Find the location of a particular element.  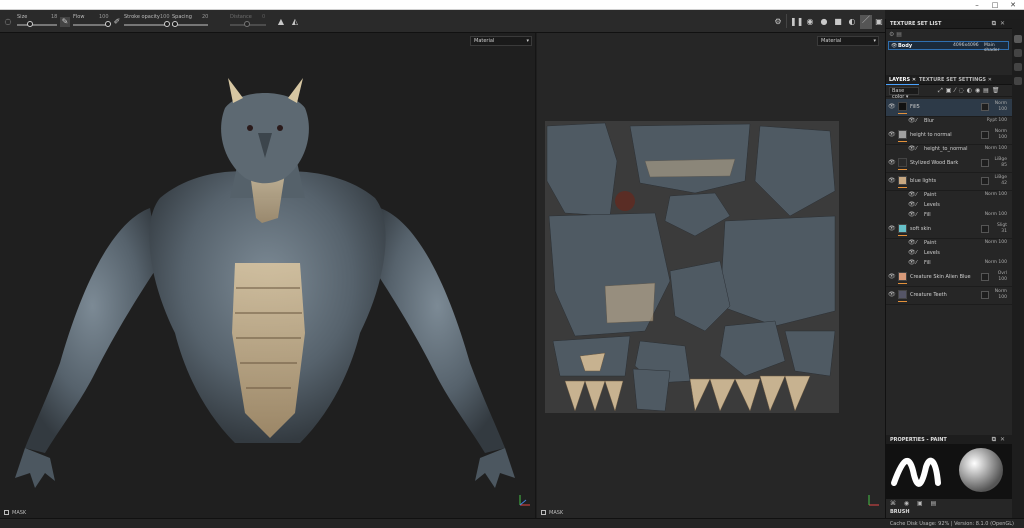

layer-blend-group: LiBge 85 is located at coordinates (1001, 163).